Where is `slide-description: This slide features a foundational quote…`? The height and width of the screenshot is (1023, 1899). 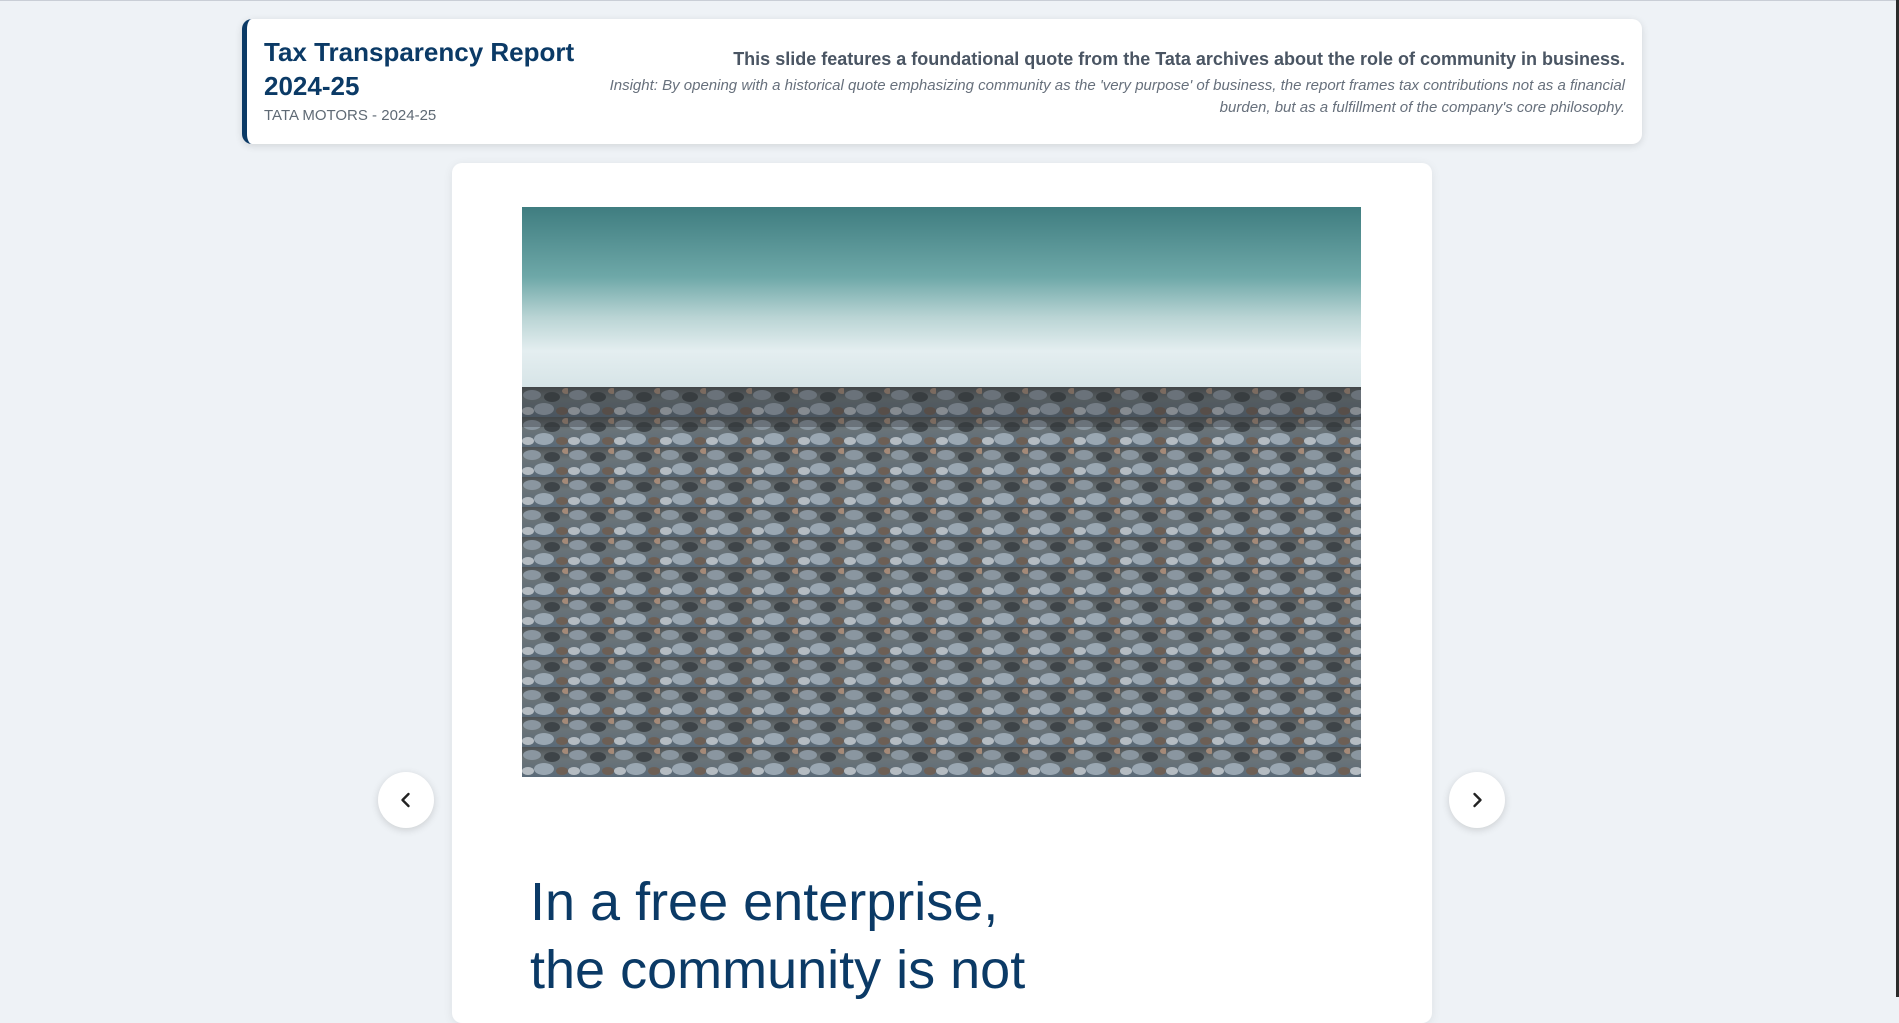
slide-description: This slide features a foundational quote… is located at coordinates (1110, 83).